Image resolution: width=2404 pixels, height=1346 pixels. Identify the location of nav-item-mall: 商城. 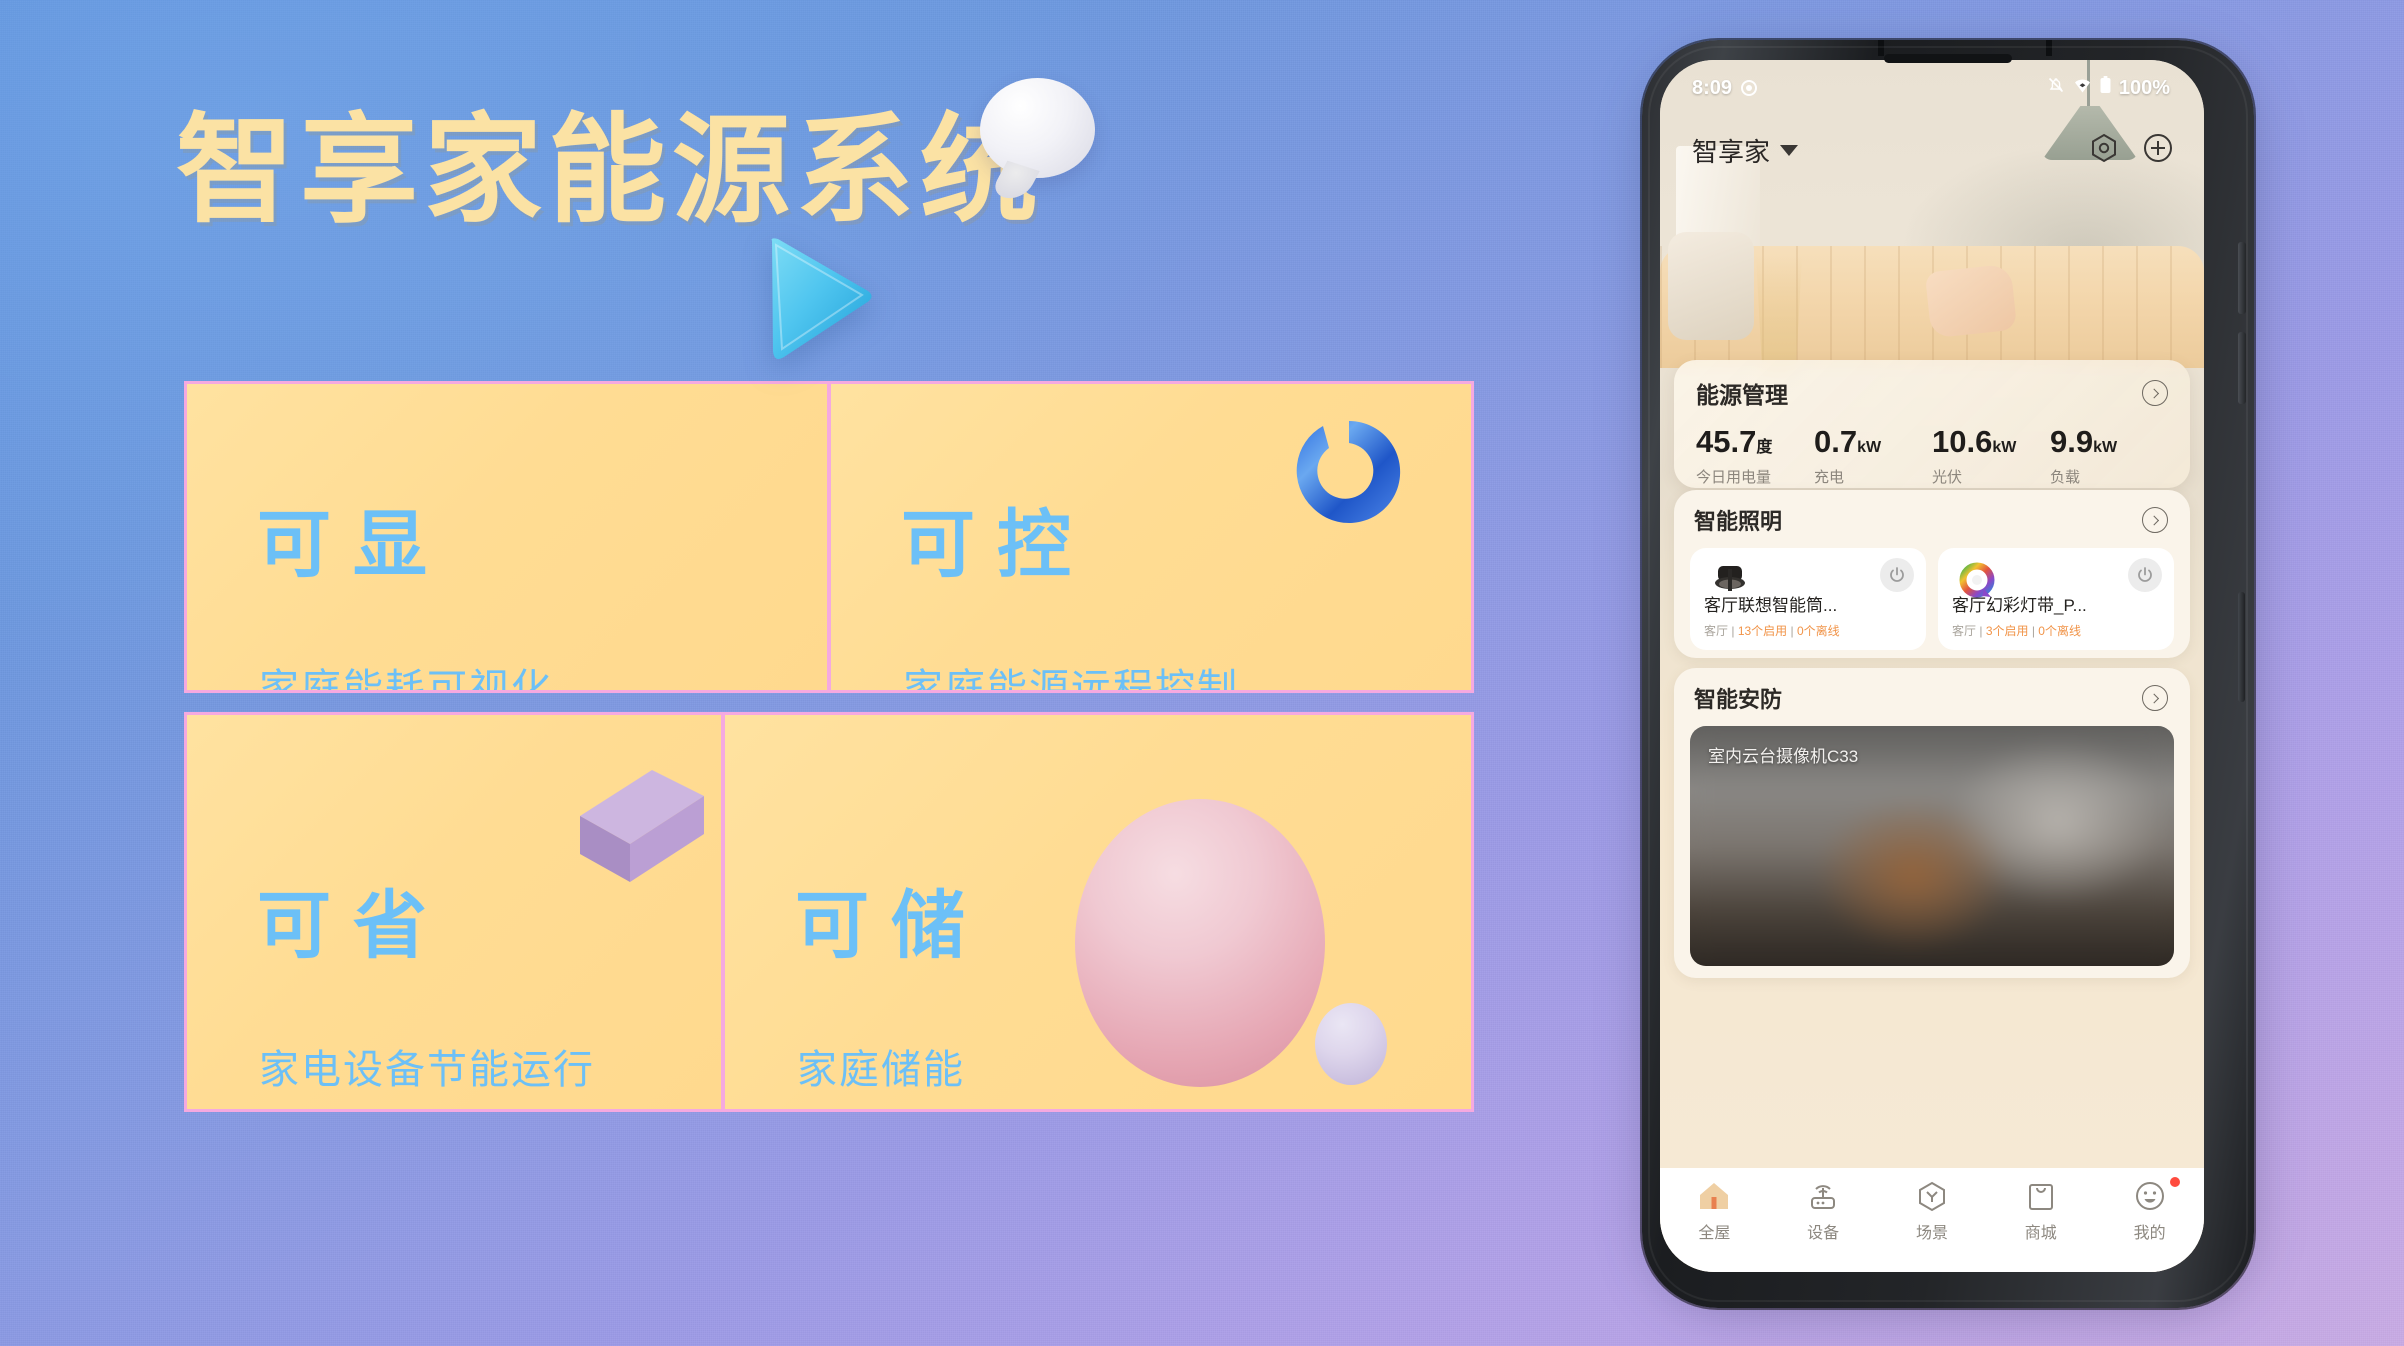
(2041, 1211).